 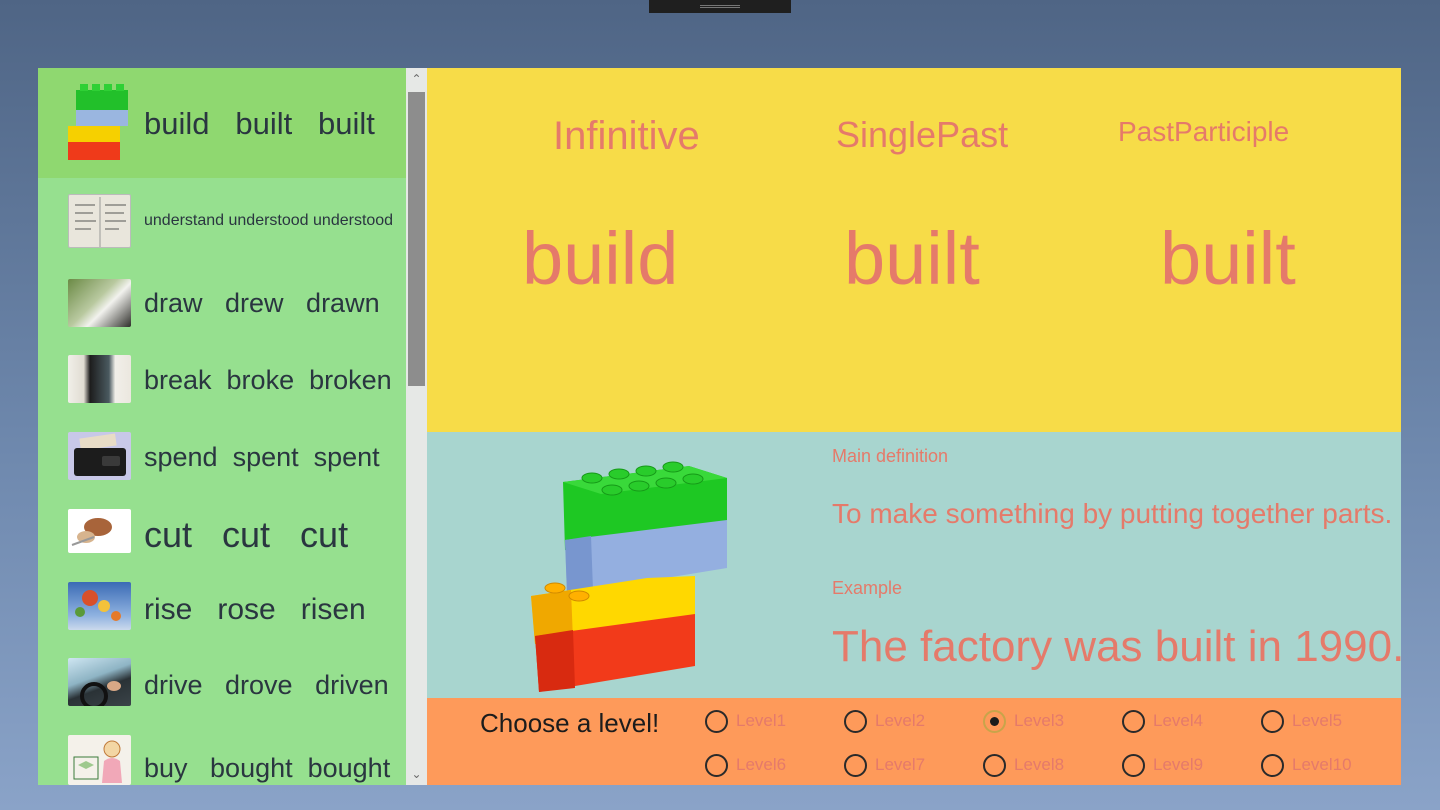 What do you see at coordinates (267, 768) in the screenshot?
I see `verb-item-label: buy bought bought` at bounding box center [267, 768].